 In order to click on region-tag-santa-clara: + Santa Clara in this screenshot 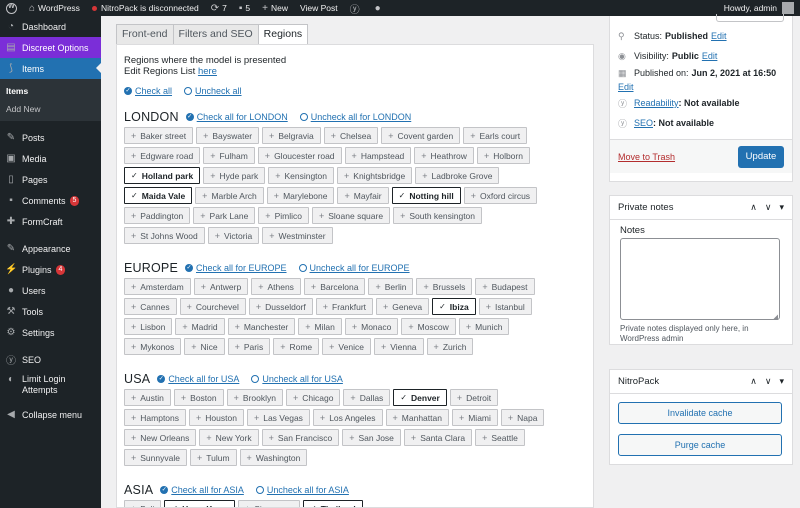, I will do `click(438, 437)`.